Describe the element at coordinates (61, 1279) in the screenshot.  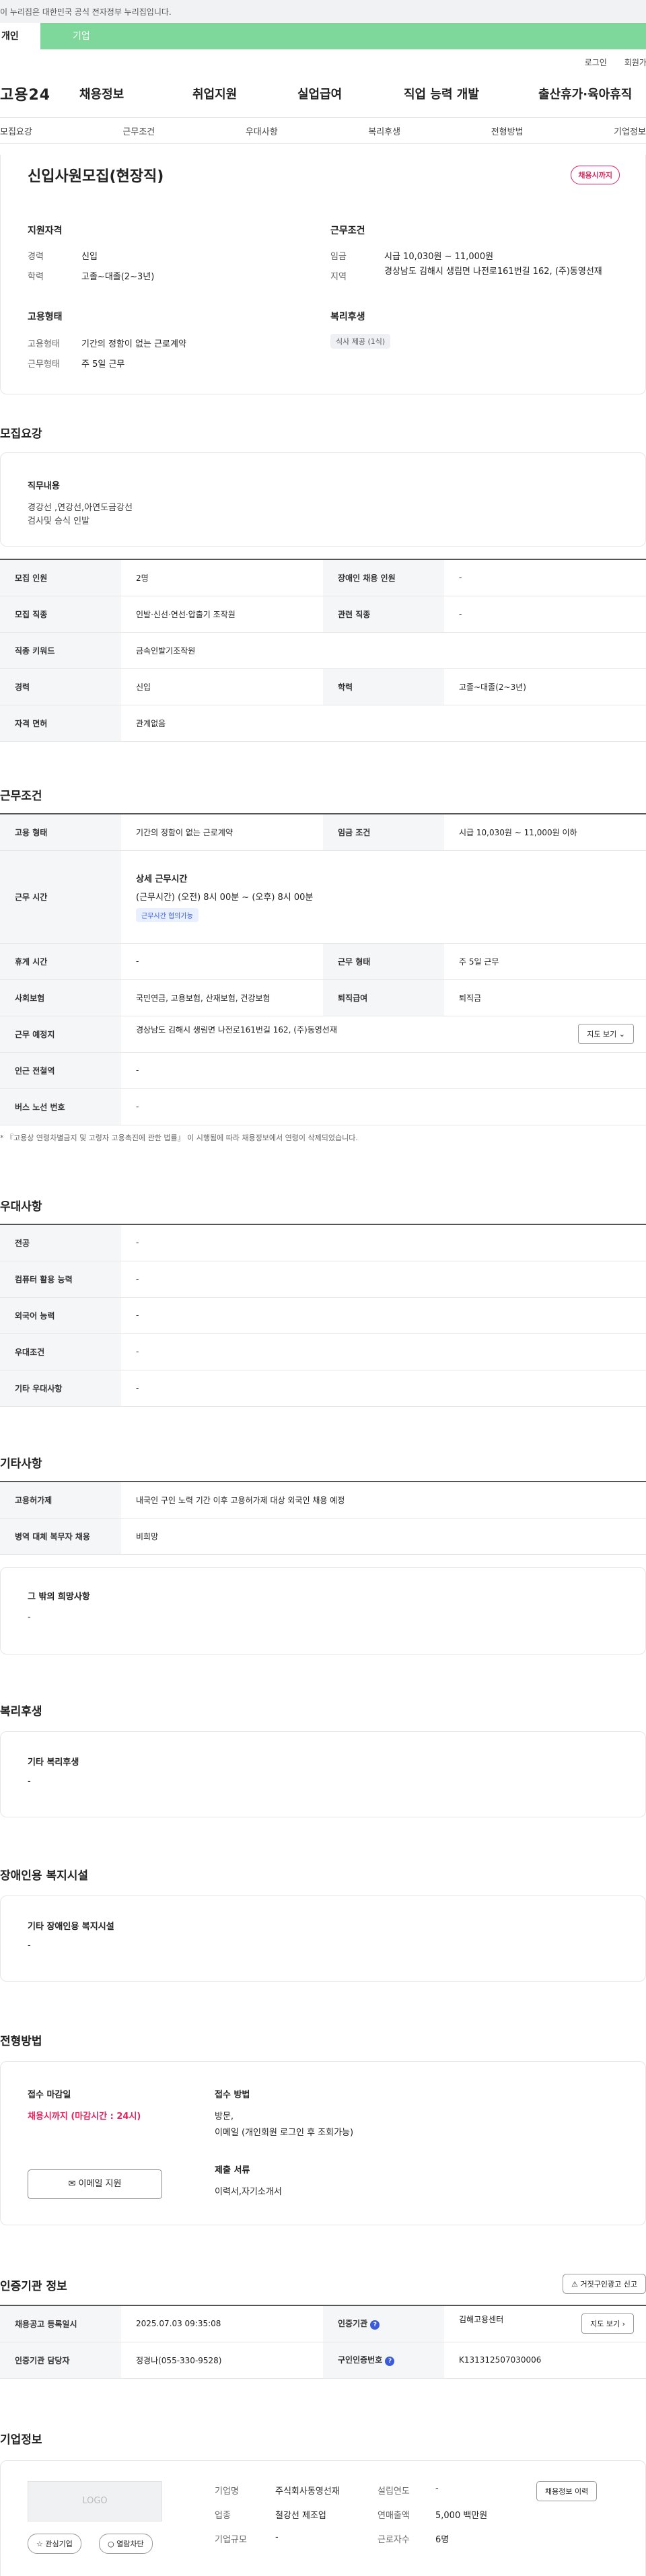
I see `table-header-cell: 컴퓨터 활용 능력` at that location.